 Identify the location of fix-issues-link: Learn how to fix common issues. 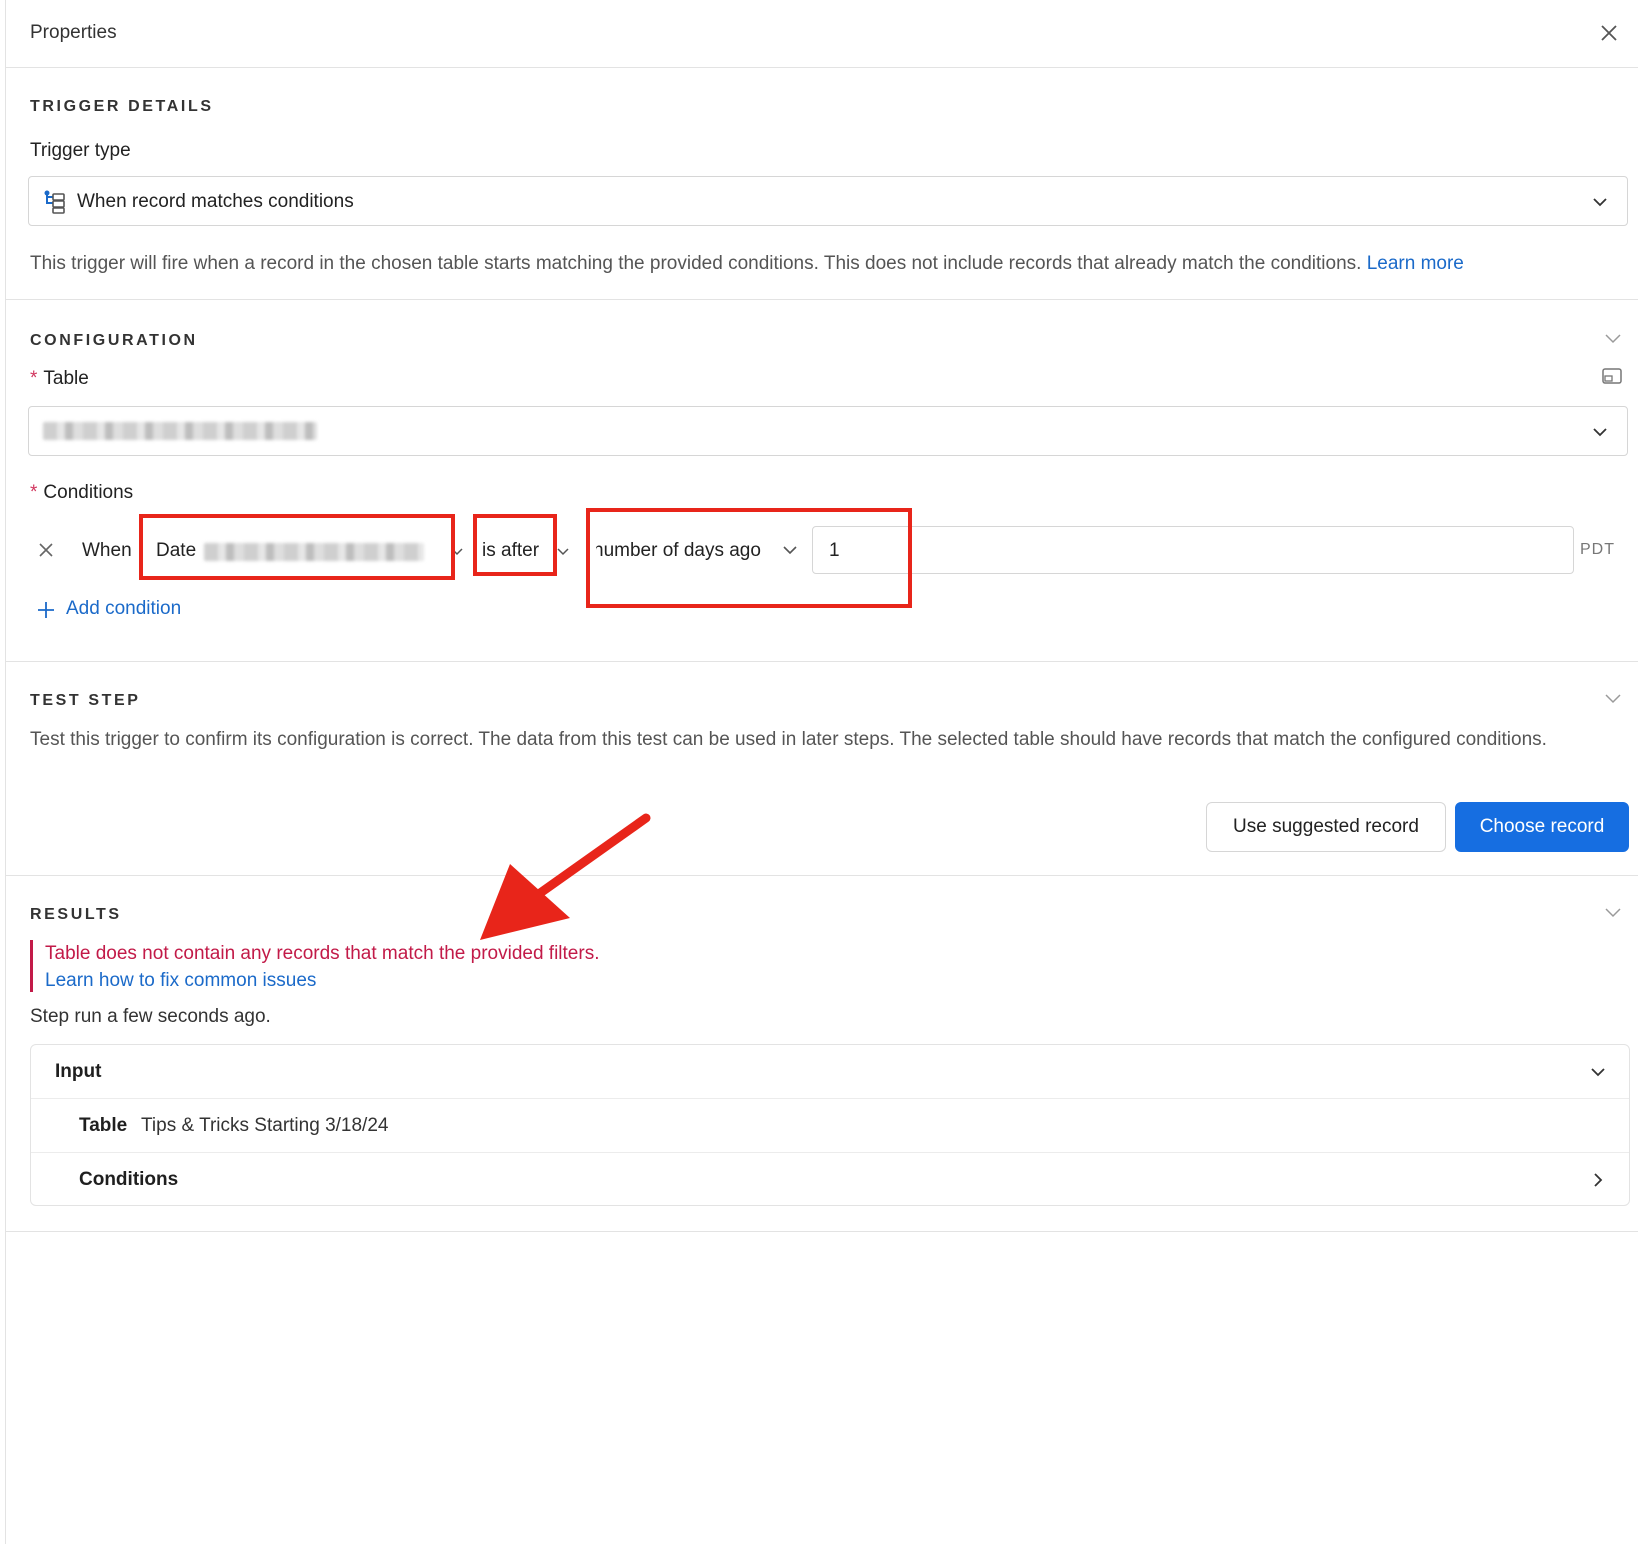
(322, 980).